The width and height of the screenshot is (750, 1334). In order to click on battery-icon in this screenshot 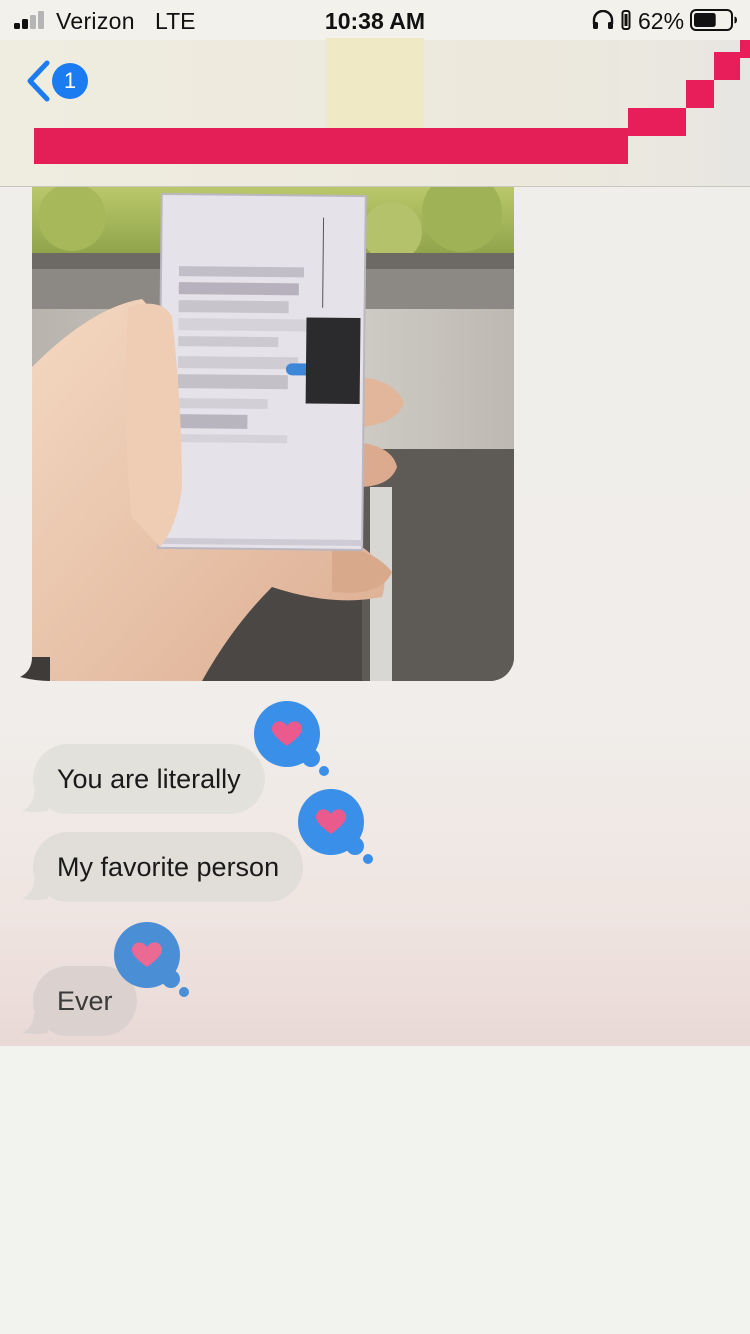, I will do `click(713, 20)`.